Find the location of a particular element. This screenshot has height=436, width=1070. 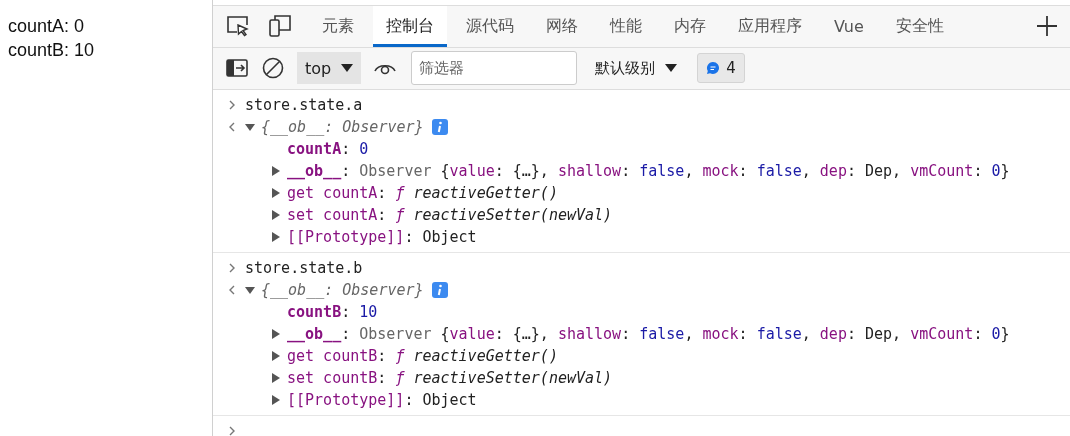

devtools-tab: 源代码 is located at coordinates (490, 26).